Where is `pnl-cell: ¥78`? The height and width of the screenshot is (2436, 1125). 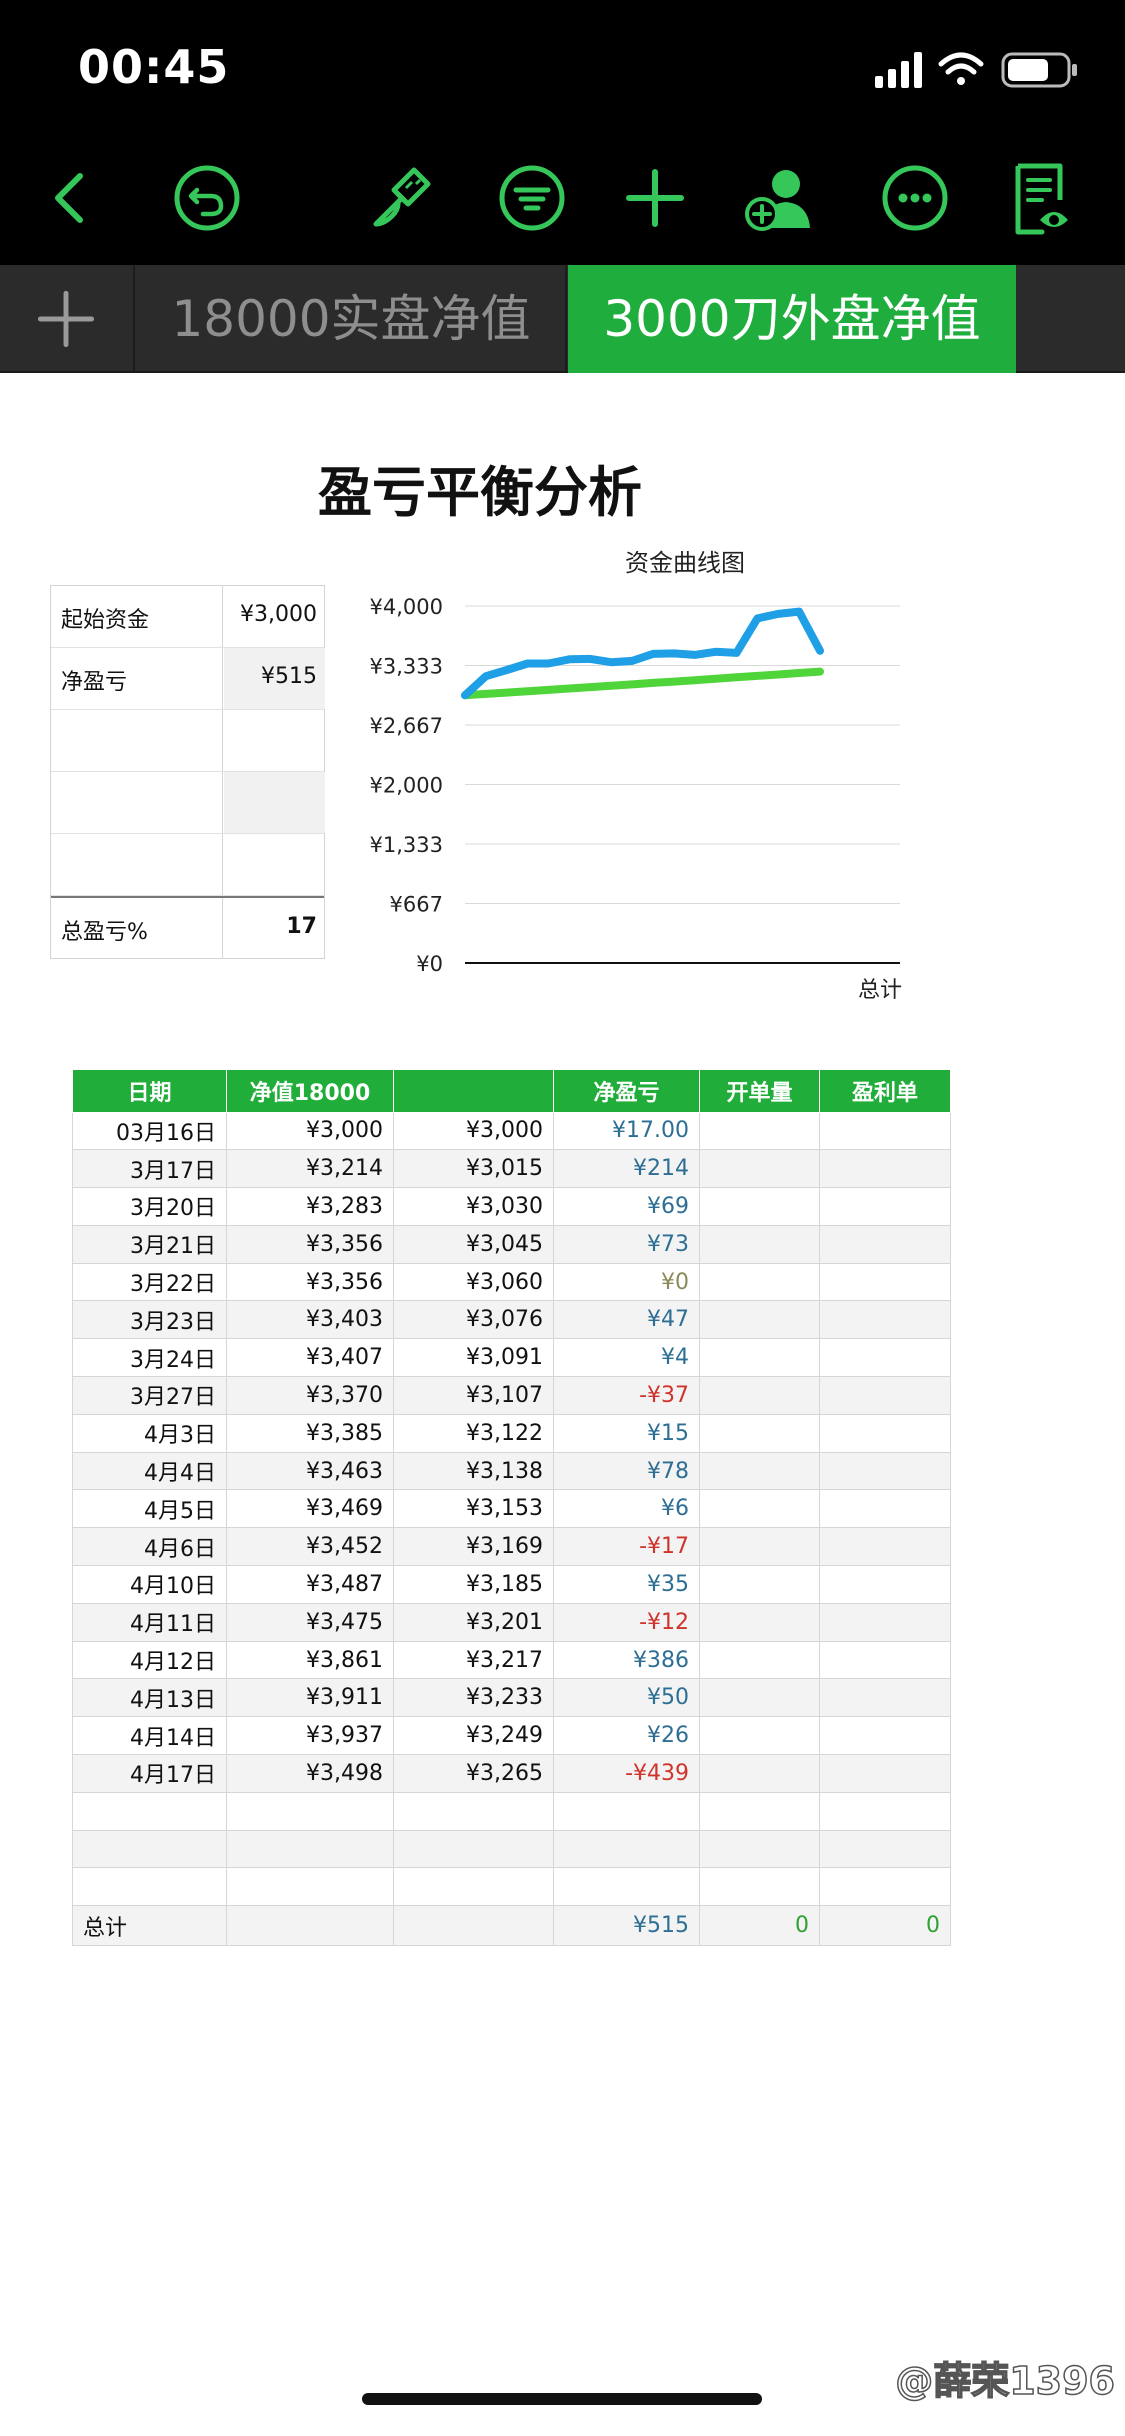
pnl-cell: ¥78 is located at coordinates (626, 1471).